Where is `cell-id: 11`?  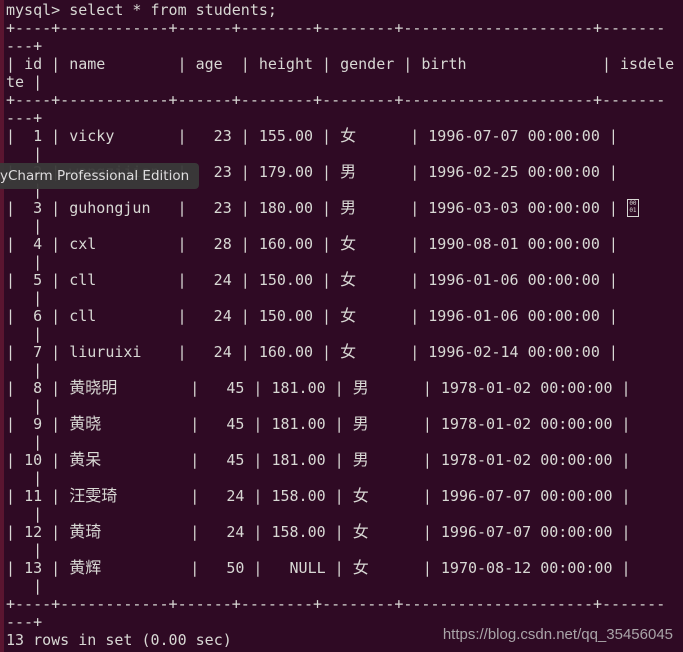
cell-id: 11 is located at coordinates (33, 496).